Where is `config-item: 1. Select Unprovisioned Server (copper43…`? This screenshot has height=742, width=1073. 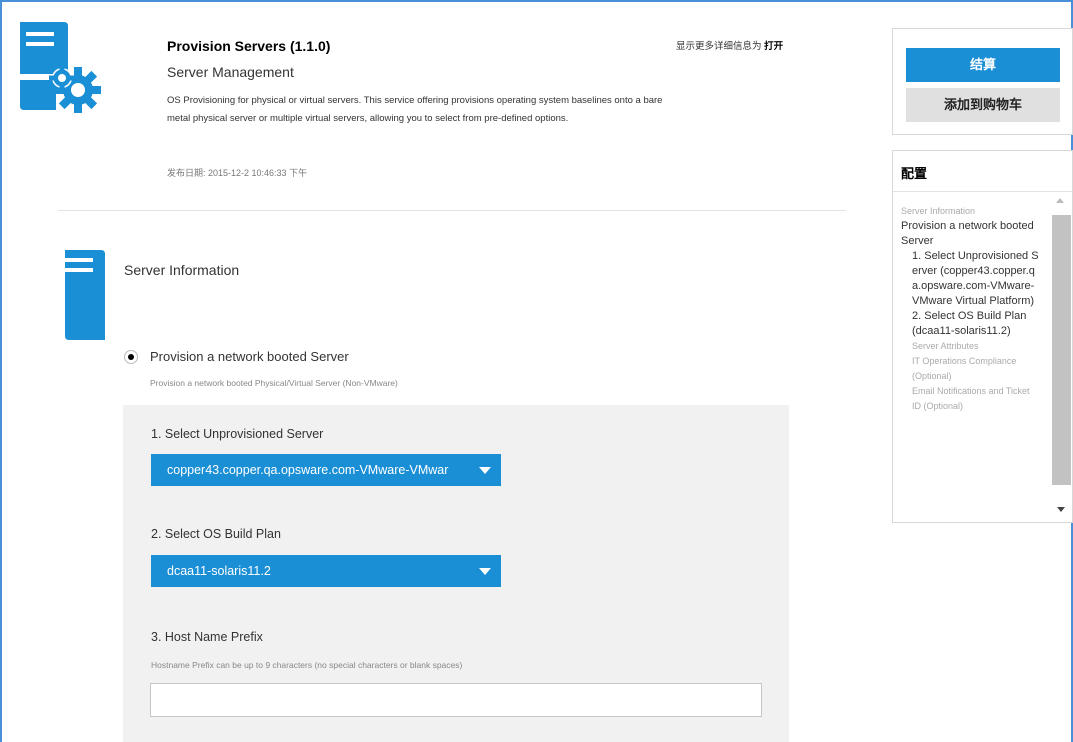
config-item: 1. Select Unprovisioned Server (copper43… is located at coordinates (971, 279).